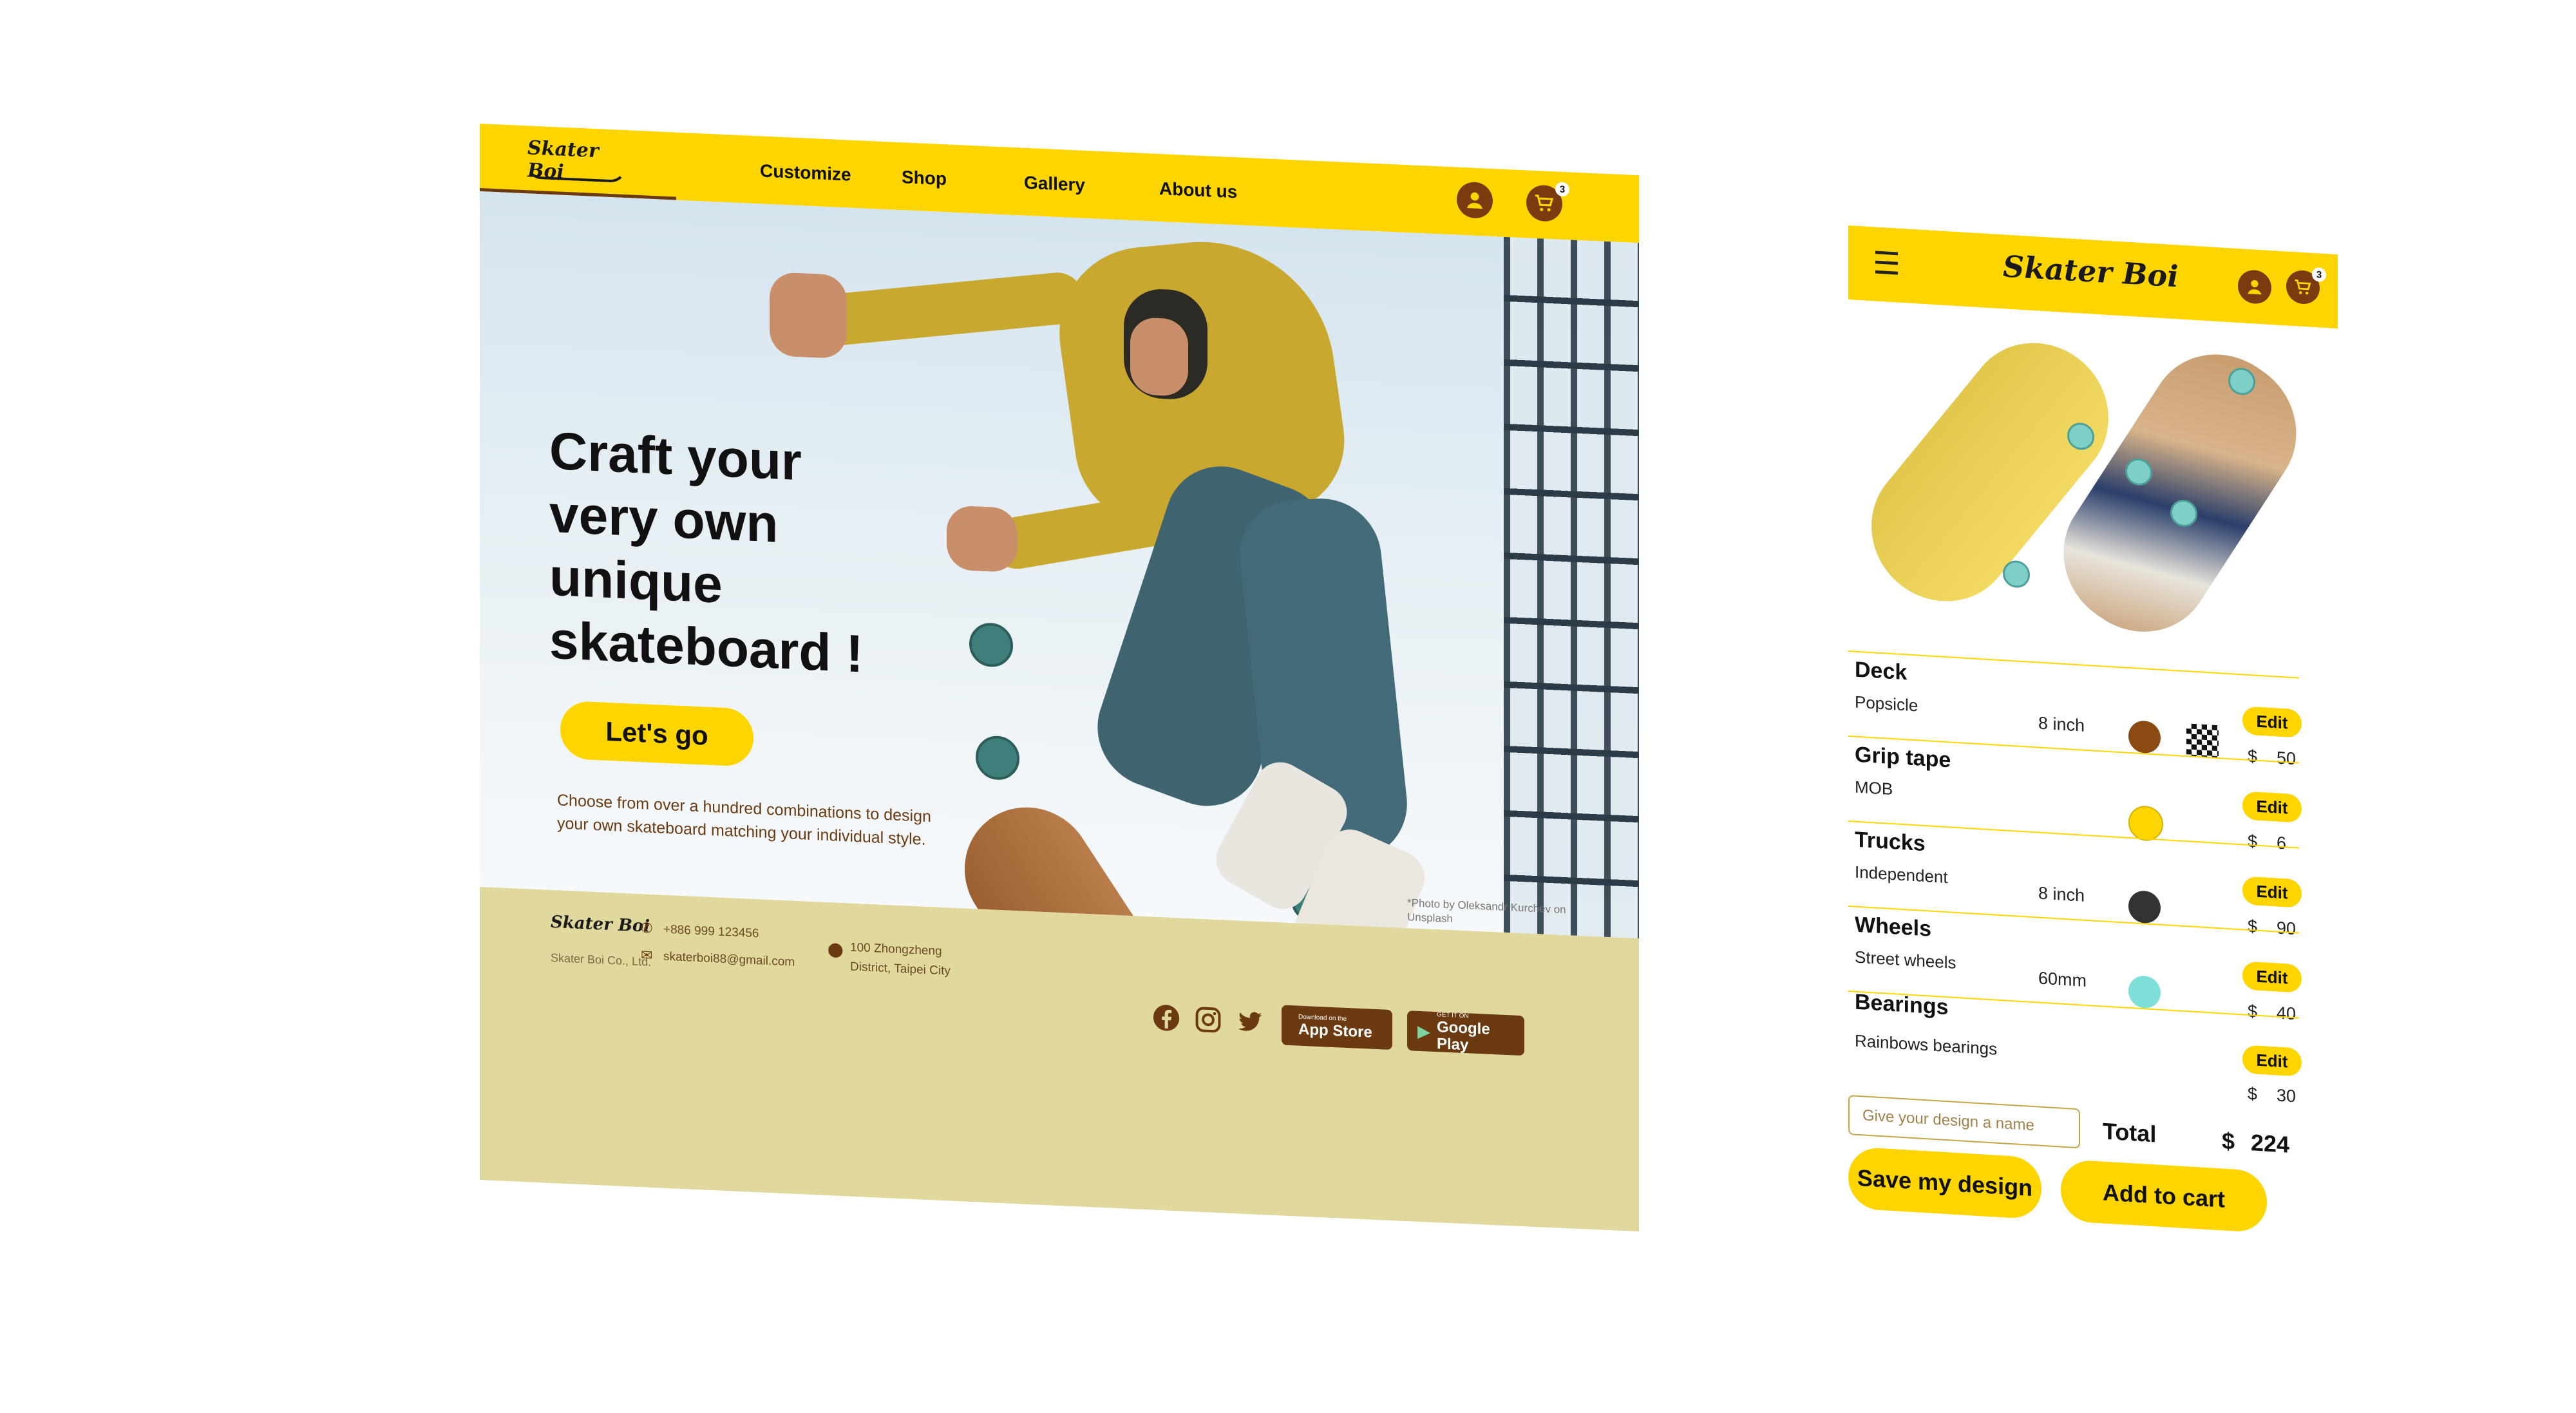 This screenshot has height=1413, width=2576. I want to click on play-icon: ▶, so click(1423, 1031).